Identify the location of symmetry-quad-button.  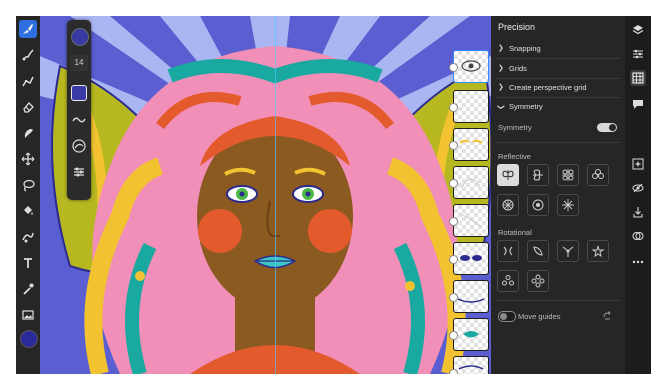
(568, 175).